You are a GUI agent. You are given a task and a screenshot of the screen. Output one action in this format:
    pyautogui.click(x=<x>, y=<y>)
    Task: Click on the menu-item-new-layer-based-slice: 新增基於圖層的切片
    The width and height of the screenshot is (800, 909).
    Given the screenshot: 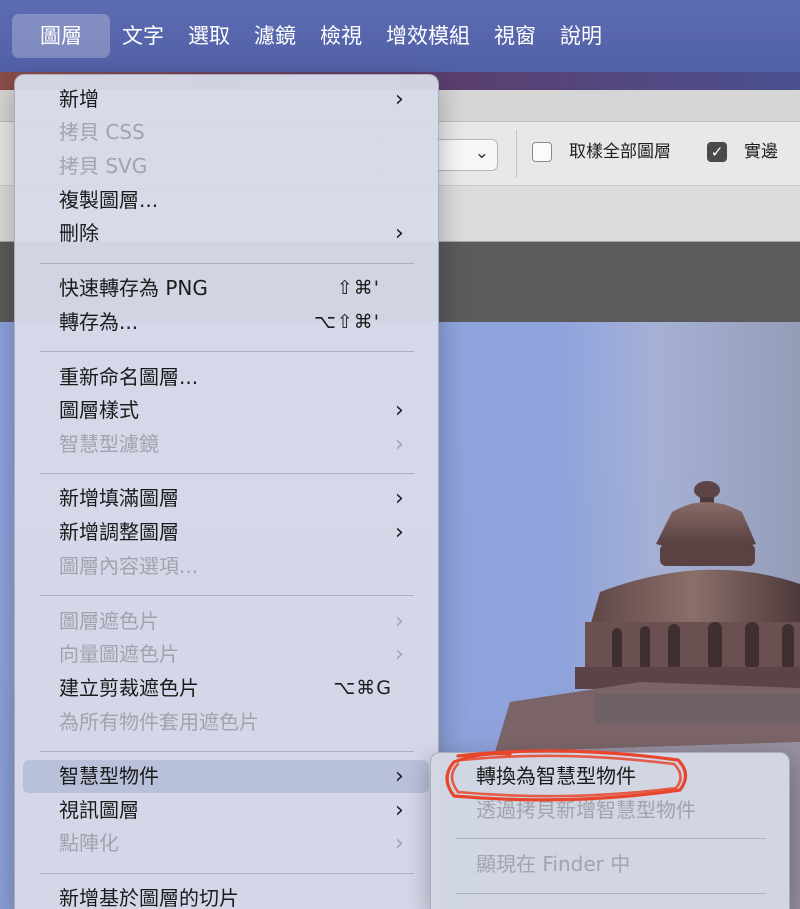 What is the action you would take?
    pyautogui.click(x=226, y=895)
    